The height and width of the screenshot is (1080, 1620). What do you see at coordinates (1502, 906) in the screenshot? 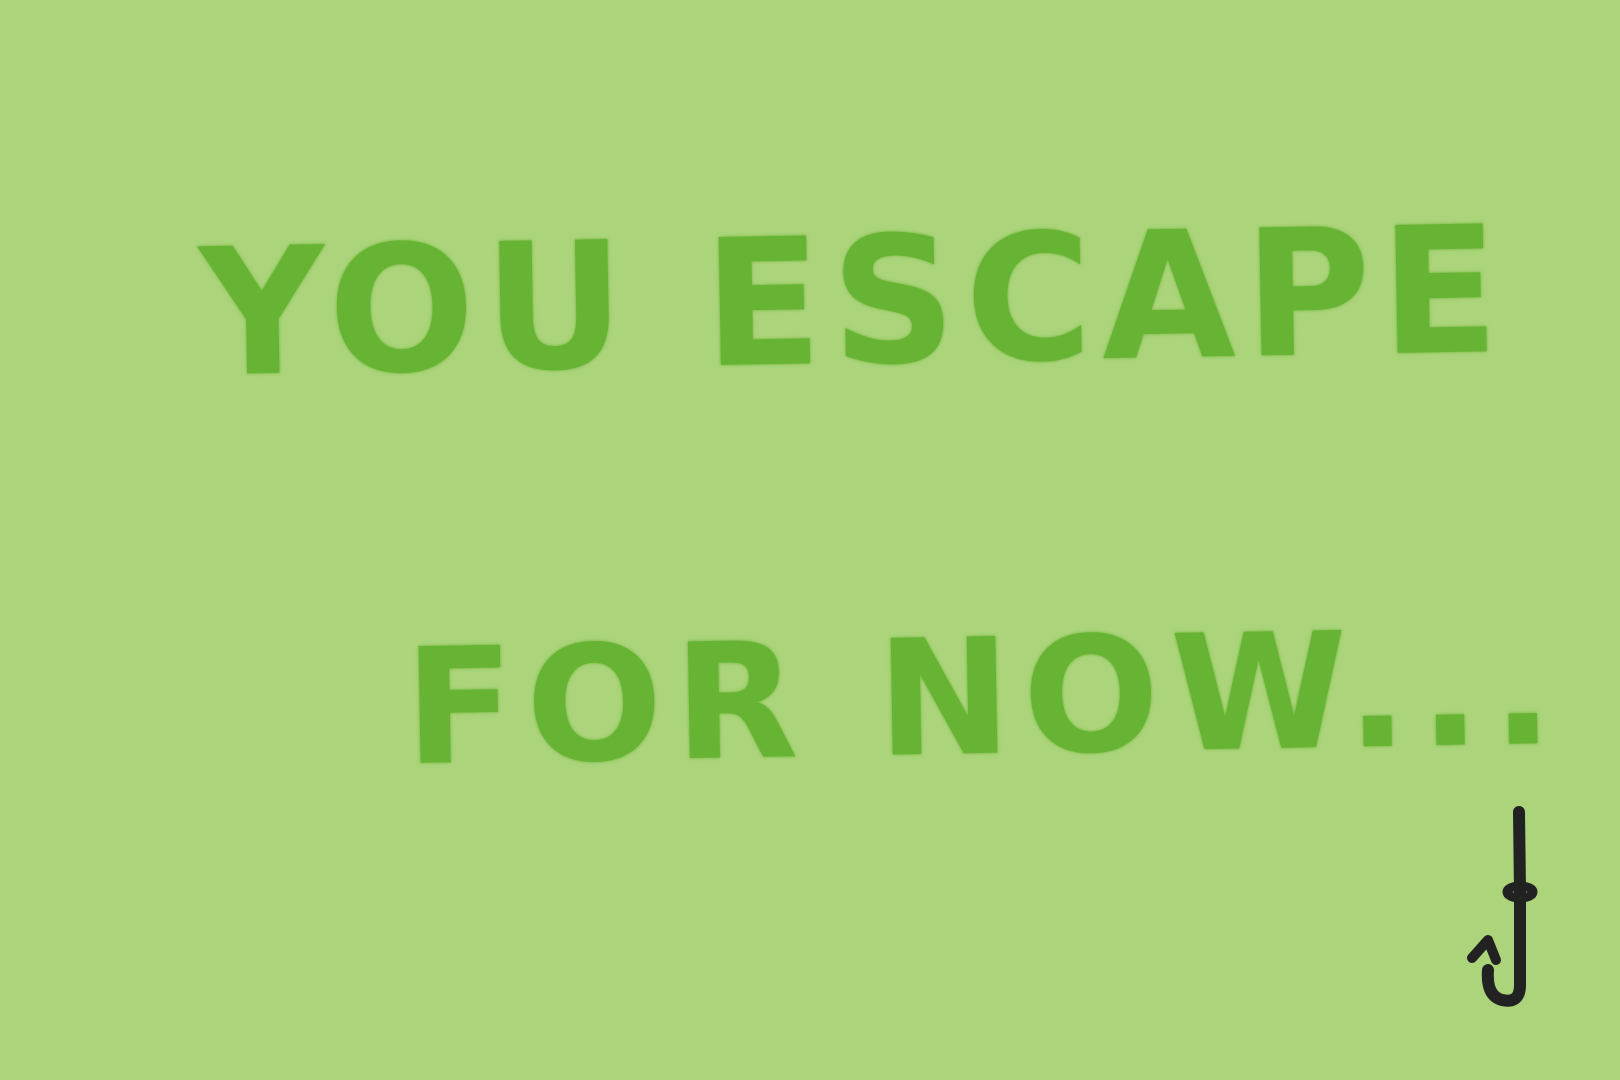
I see `fishing-hook-icon` at bounding box center [1502, 906].